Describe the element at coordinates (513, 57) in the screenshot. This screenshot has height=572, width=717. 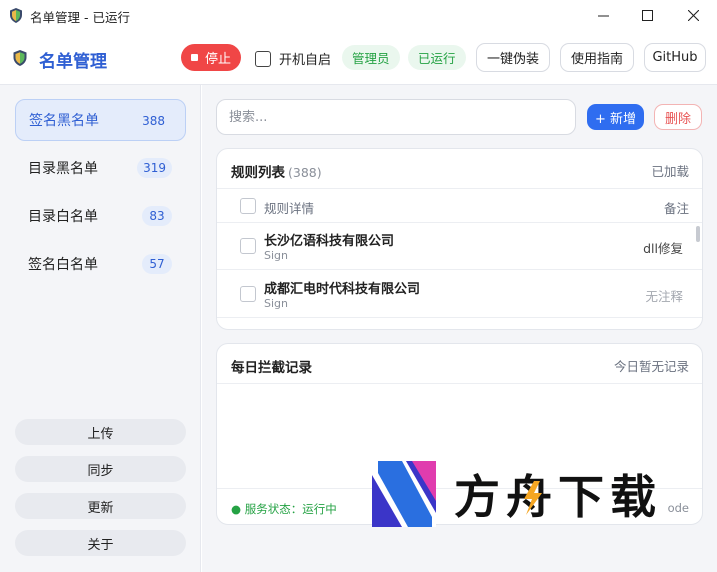
I see `one-click-disguise-button: 一键伪装` at that location.